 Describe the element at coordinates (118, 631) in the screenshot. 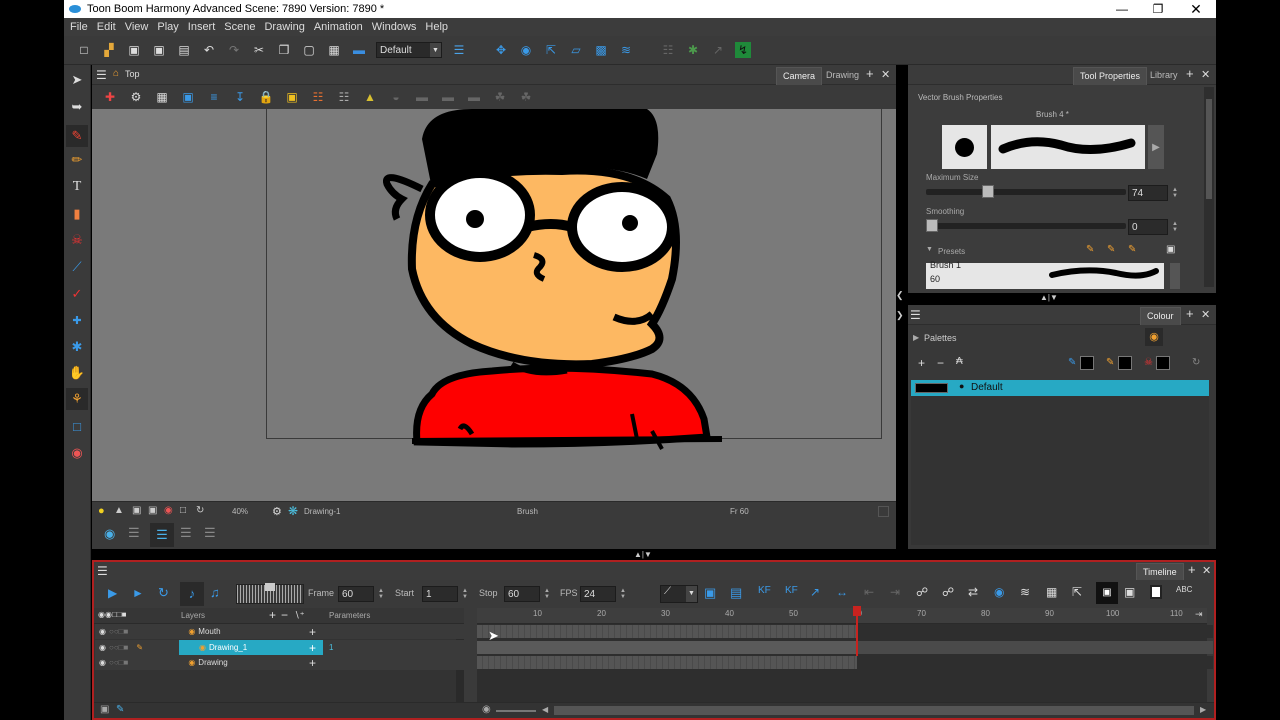

I see `row-toggles-icon: ○○□■` at that location.